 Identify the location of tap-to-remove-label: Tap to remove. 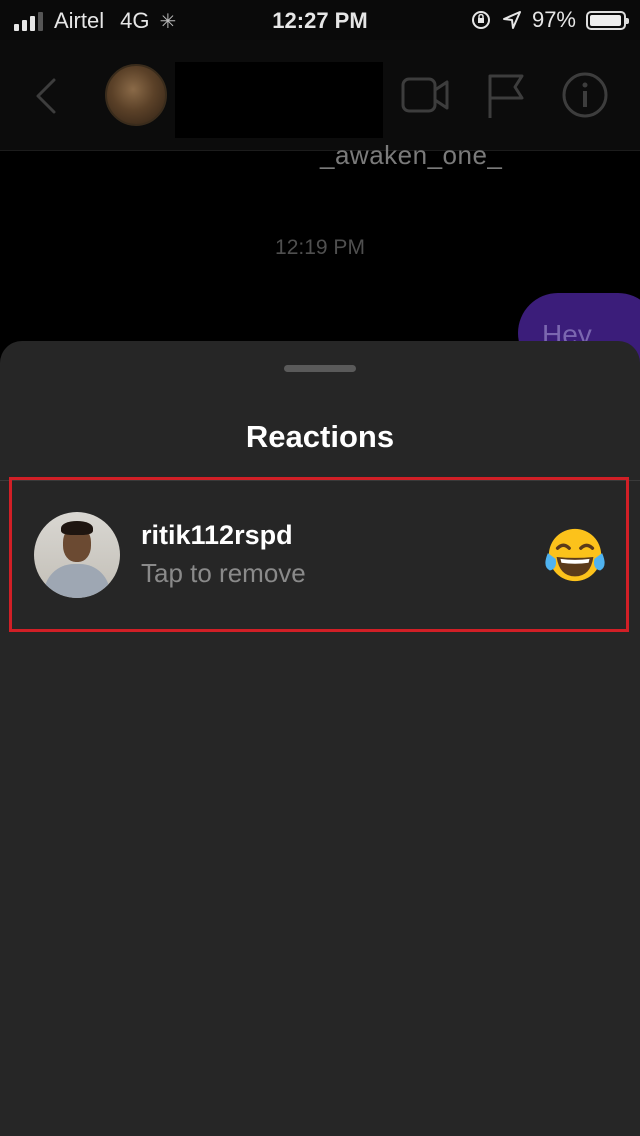
(223, 573).